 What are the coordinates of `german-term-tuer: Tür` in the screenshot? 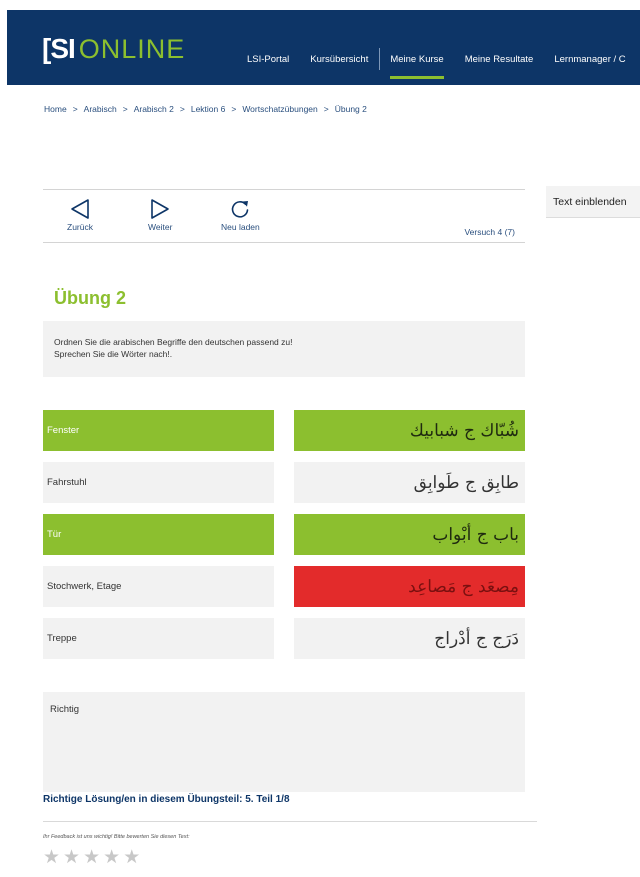 It's located at (158, 534).